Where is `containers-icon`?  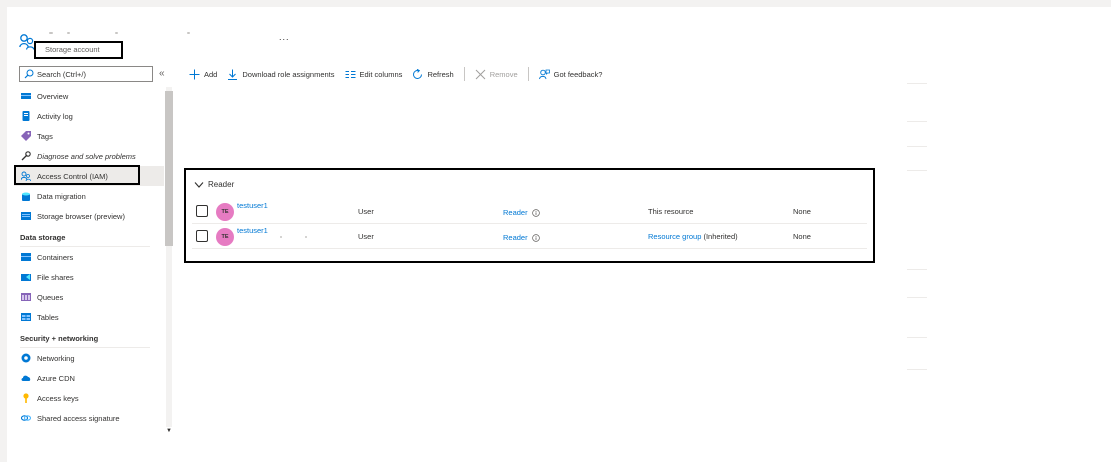
containers-icon is located at coordinates (26, 257).